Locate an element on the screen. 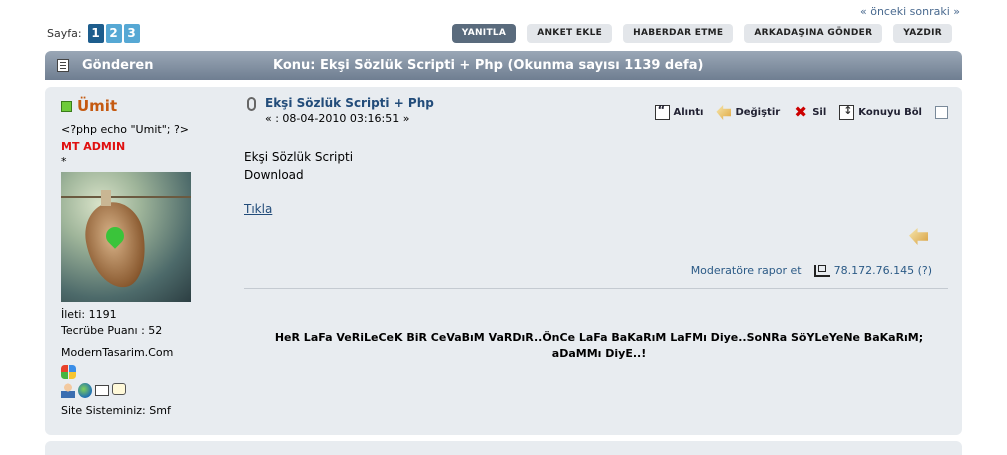  split-topic-button: Konuyu Böl is located at coordinates (880, 112).